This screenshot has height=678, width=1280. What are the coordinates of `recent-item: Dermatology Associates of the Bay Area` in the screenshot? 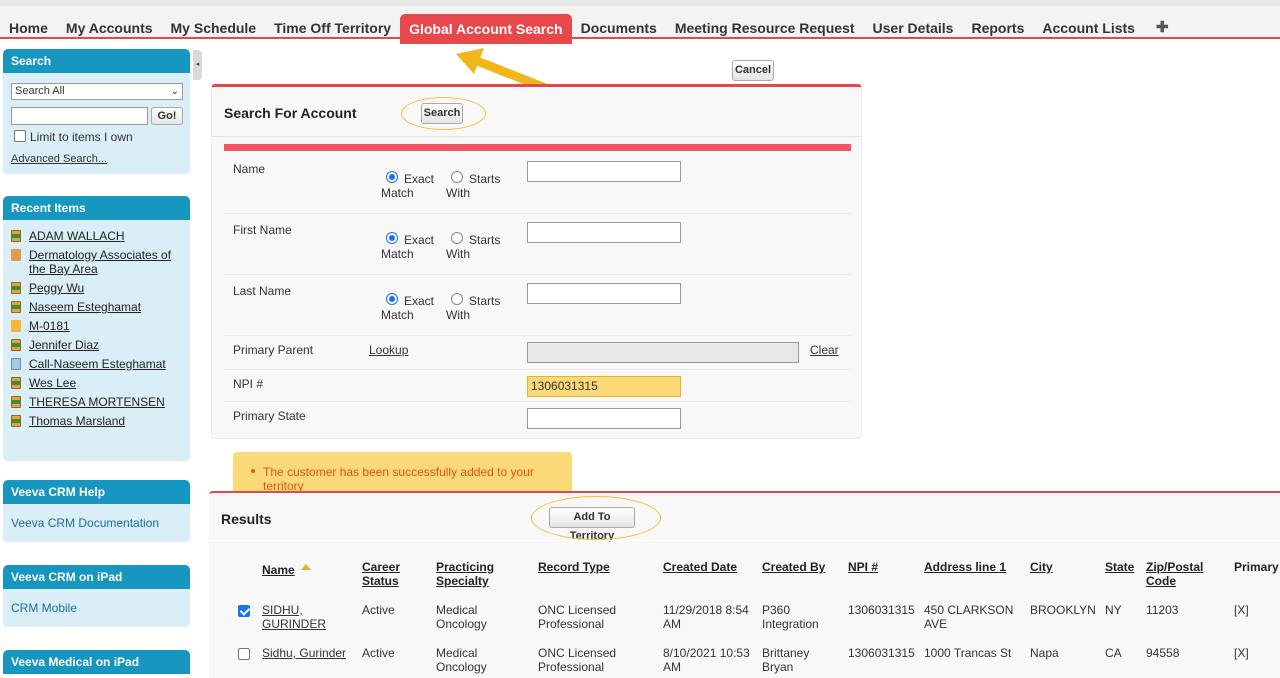 It's located at (96, 262).